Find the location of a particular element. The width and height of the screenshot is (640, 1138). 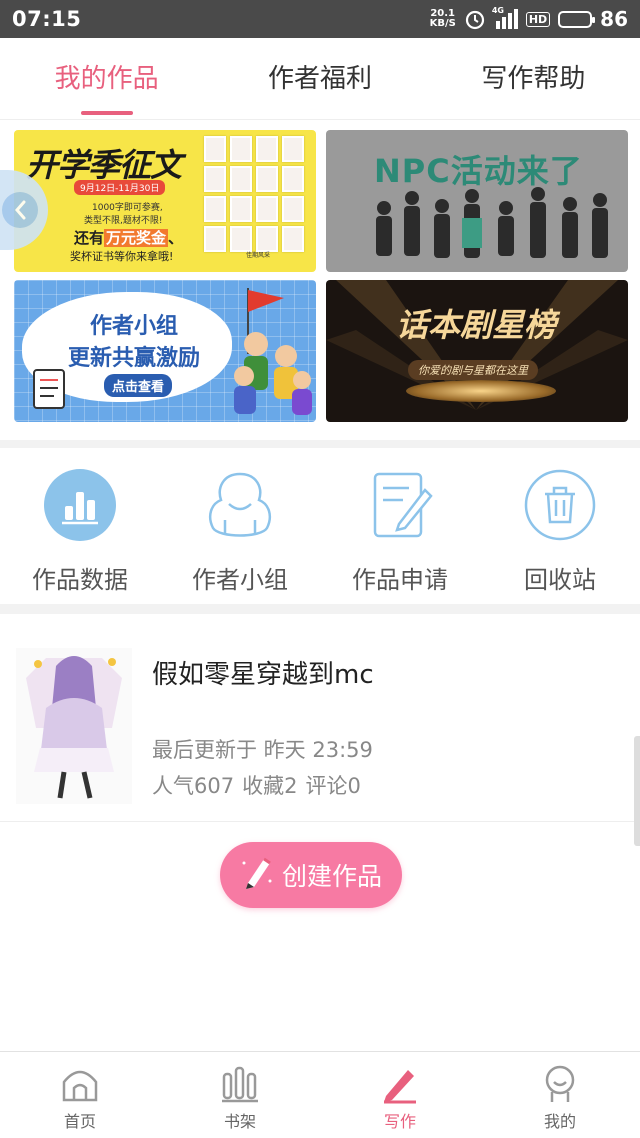

banner-4-stage is located at coordinates (481, 391).